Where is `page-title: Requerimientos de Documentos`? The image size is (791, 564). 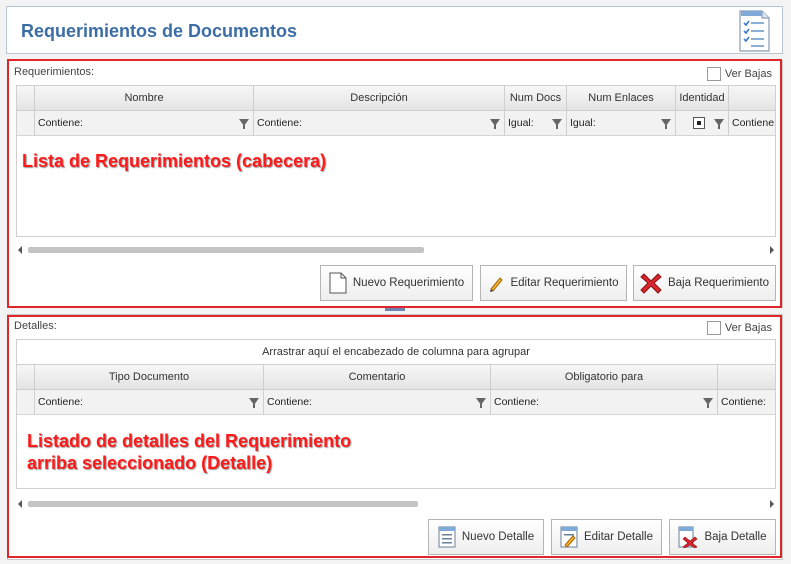 page-title: Requerimientos de Documentos is located at coordinates (159, 31).